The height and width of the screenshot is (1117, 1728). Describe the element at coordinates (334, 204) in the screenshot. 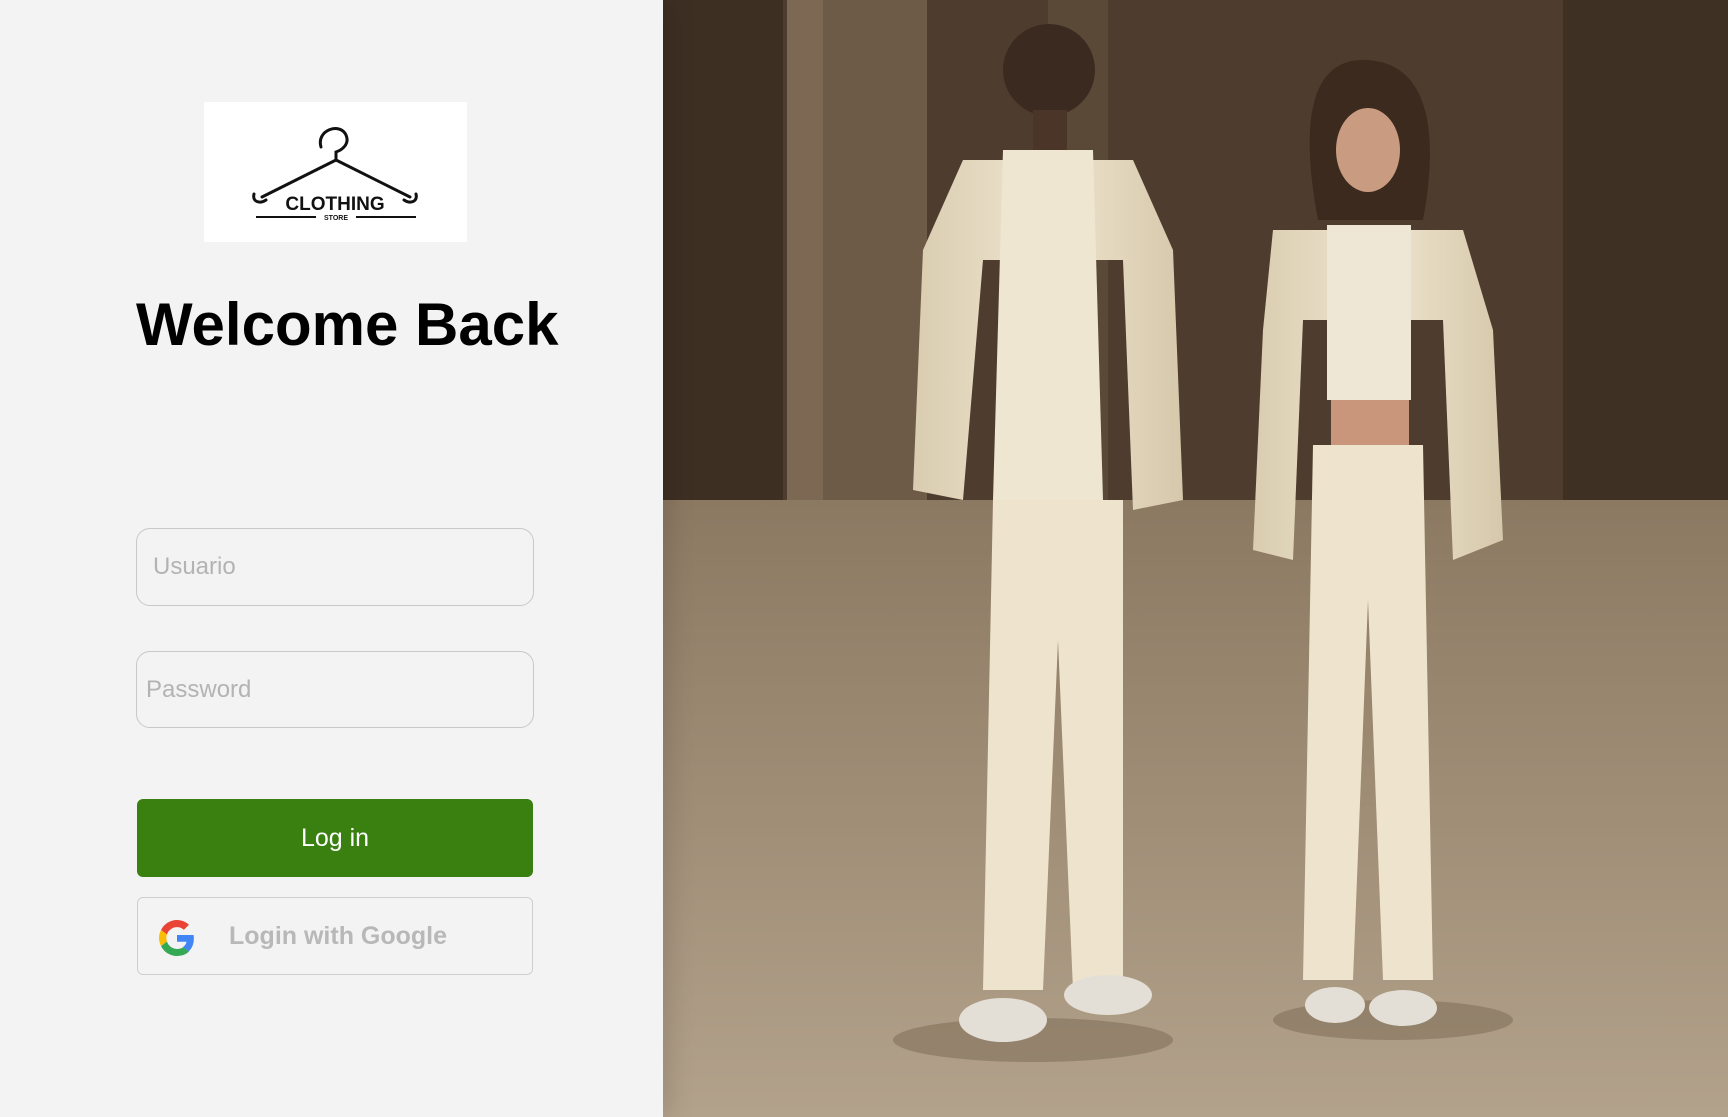

I see `logo-text-main: CLOTHING` at that location.